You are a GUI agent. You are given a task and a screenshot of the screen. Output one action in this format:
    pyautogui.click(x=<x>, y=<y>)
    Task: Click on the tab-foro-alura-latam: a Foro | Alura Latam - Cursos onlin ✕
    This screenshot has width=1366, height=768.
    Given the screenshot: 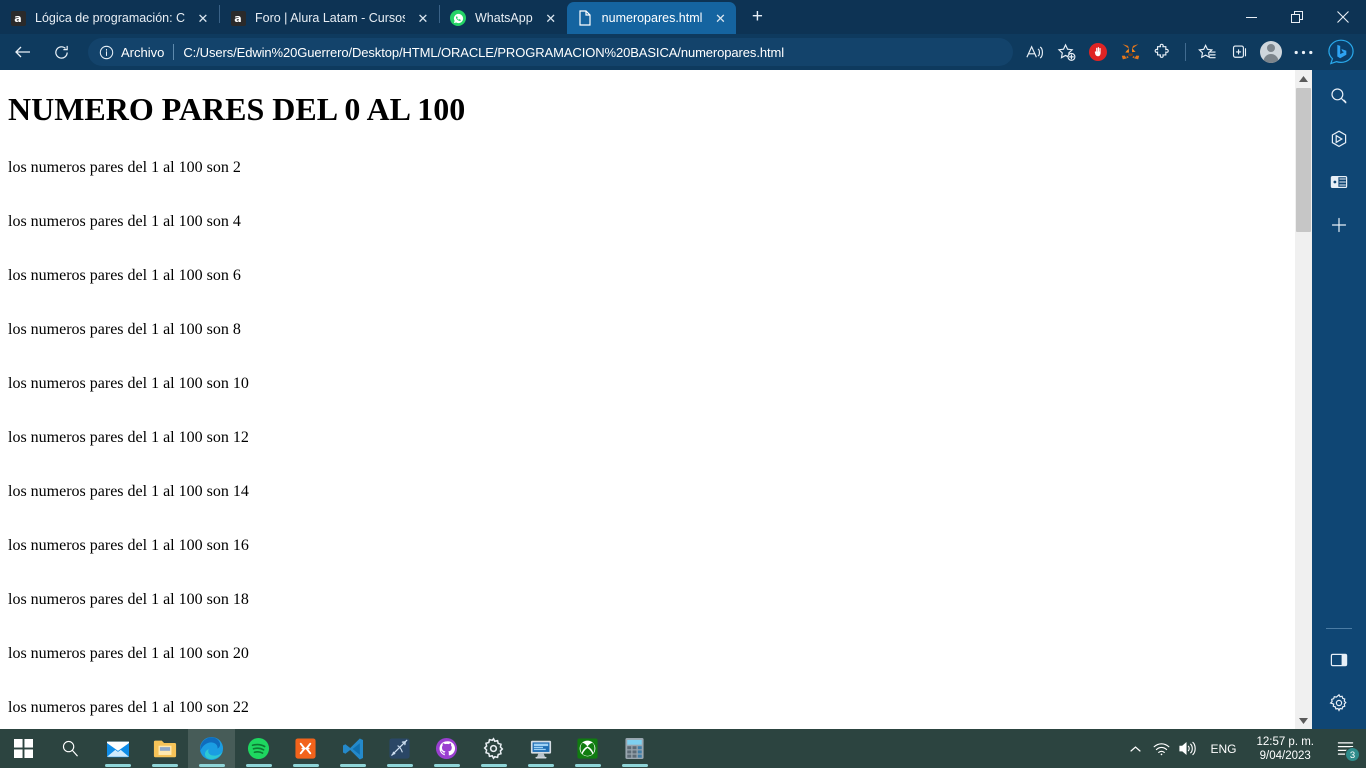 What is the action you would take?
    pyautogui.click(x=329, y=18)
    